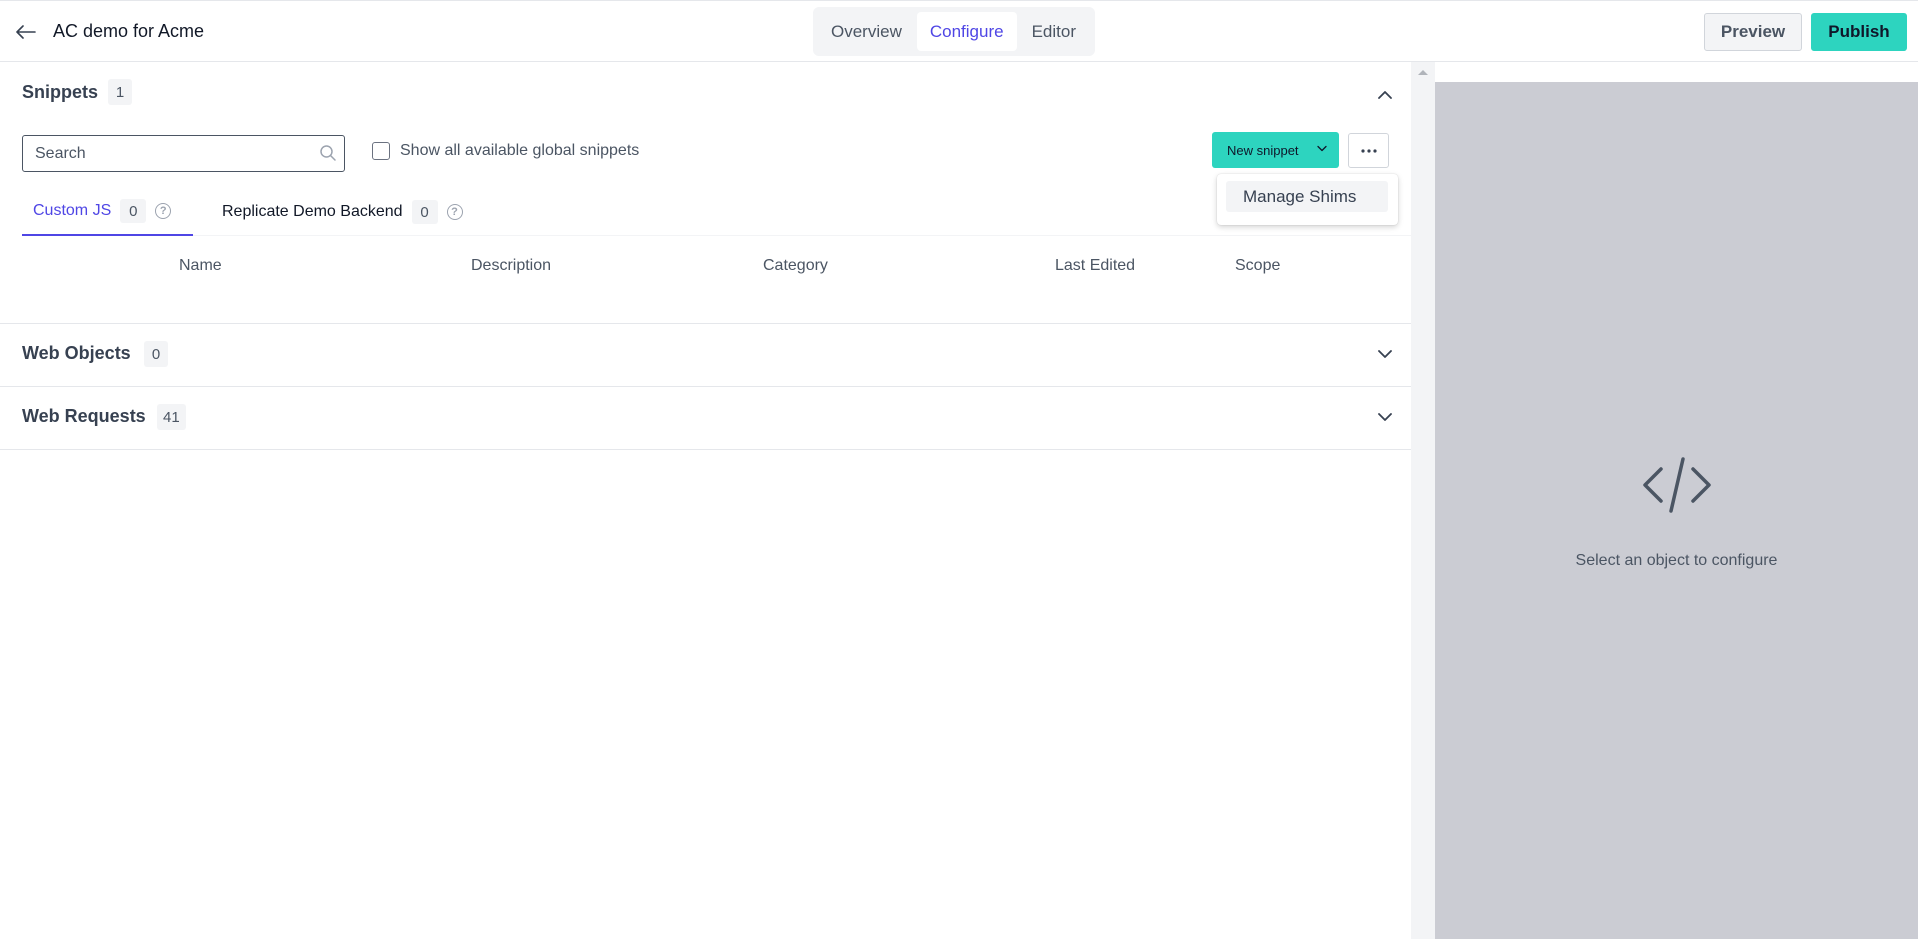 This screenshot has width=1918, height=939. Describe the element at coordinates (1054, 31) in the screenshot. I see `tab-editor: Editor` at that location.